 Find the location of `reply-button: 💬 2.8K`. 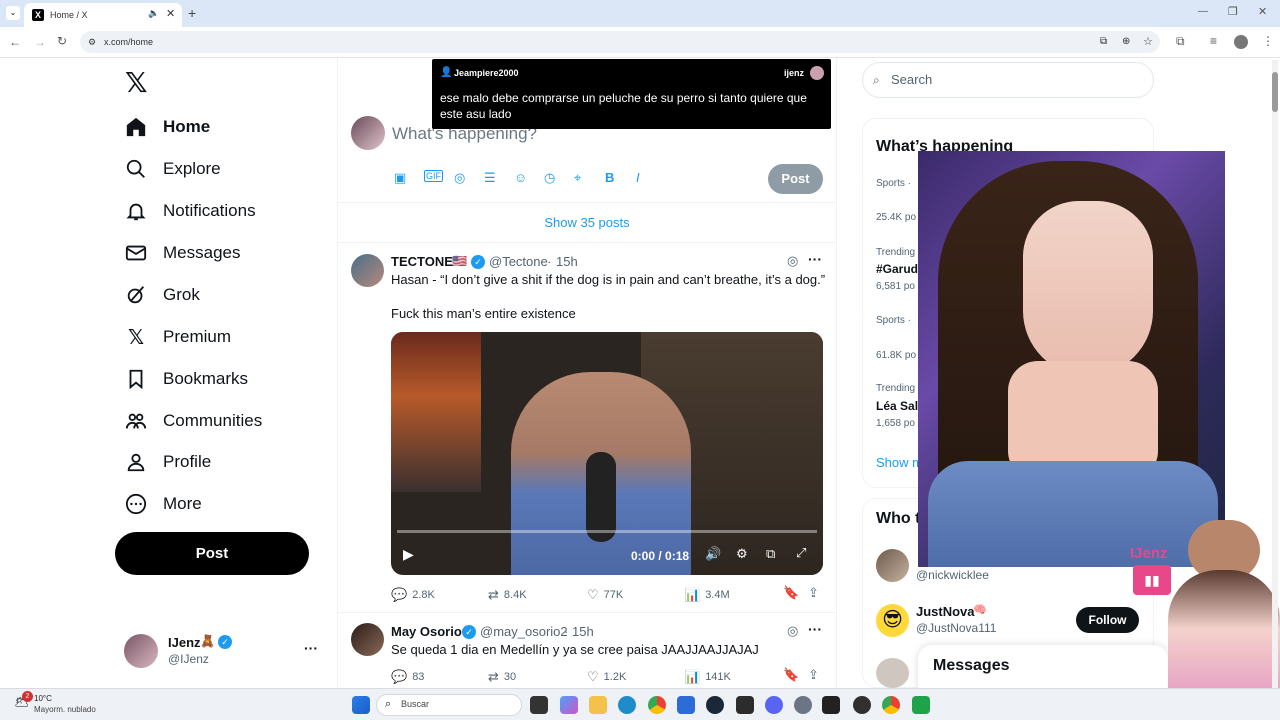

reply-button: 💬 2.8K is located at coordinates (413, 595).